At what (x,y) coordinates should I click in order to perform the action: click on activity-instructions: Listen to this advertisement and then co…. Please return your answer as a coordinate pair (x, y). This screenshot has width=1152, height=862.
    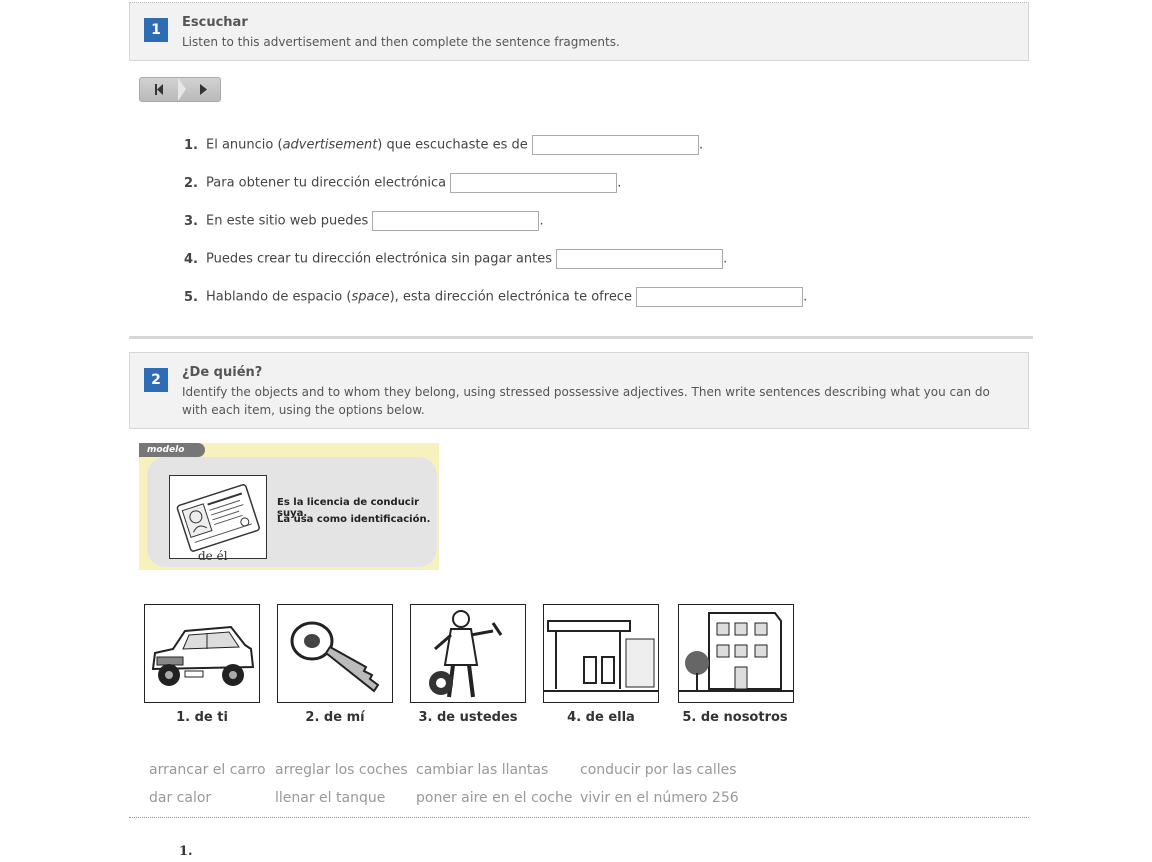
    Looking at the image, I should click on (401, 42).